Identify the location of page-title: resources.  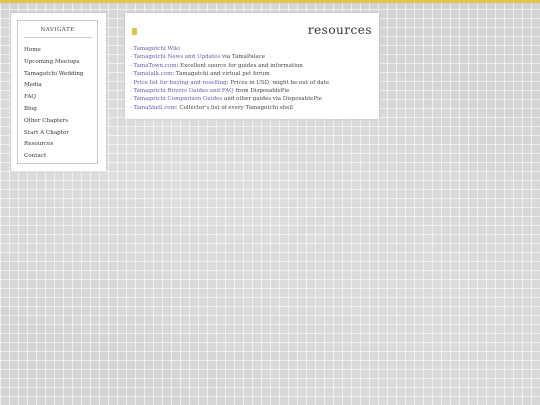
(339, 30).